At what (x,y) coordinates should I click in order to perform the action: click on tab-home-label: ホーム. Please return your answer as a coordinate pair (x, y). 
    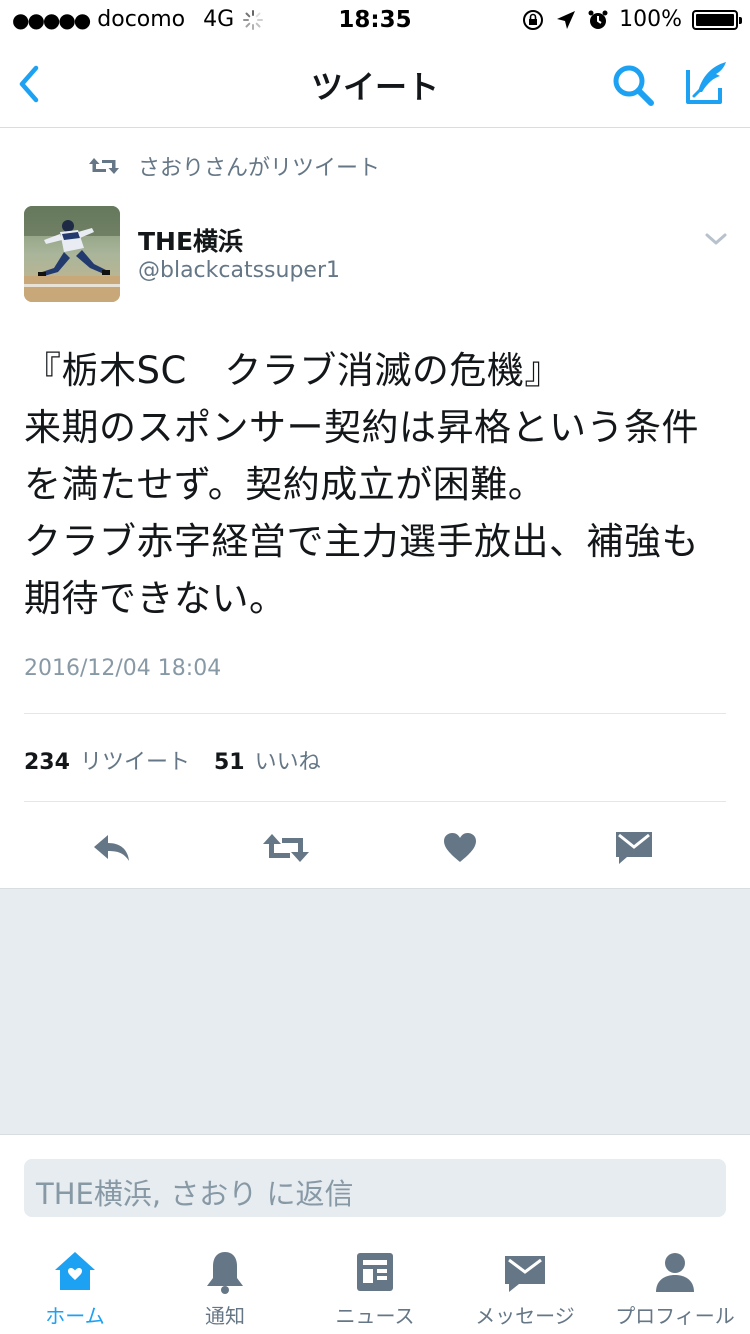
    Looking at the image, I should click on (75, 1316).